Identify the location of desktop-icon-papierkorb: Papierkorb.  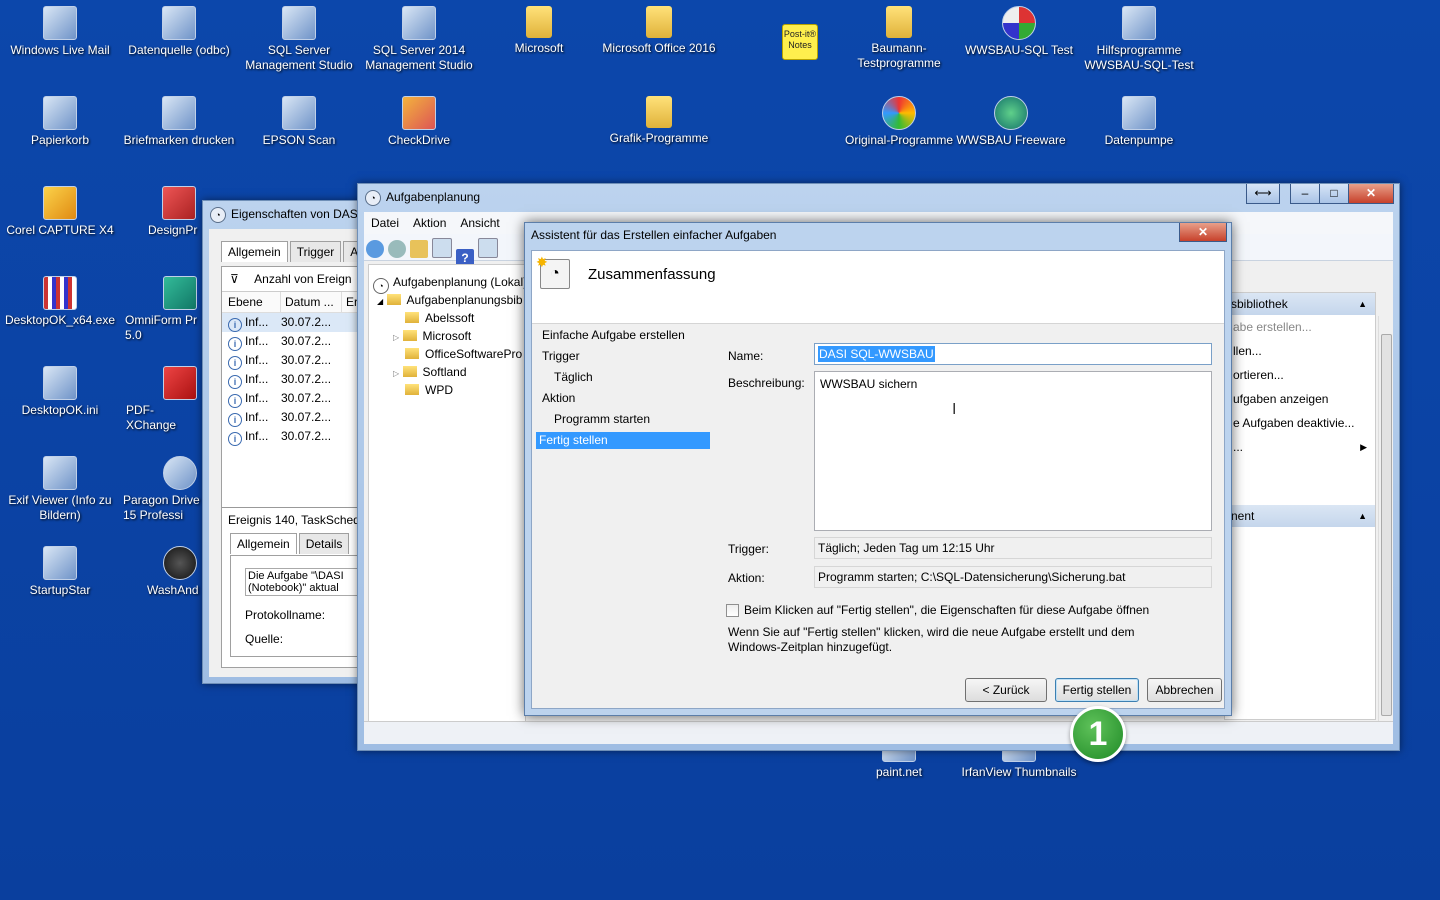
(60, 122).